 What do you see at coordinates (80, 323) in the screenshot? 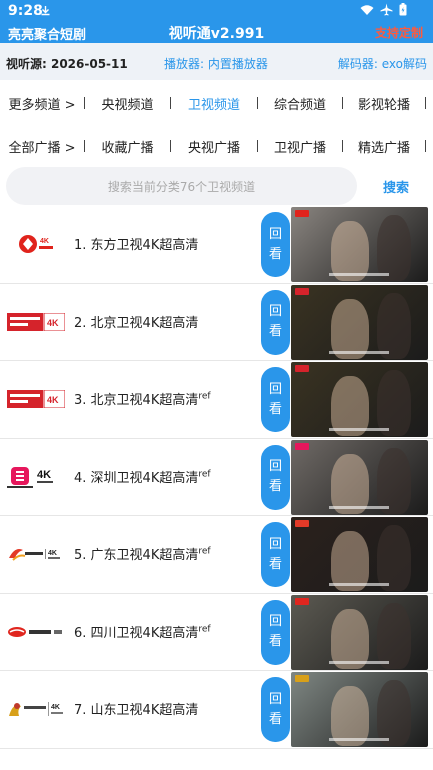
I see `channel-index: 2.` at bounding box center [80, 323].